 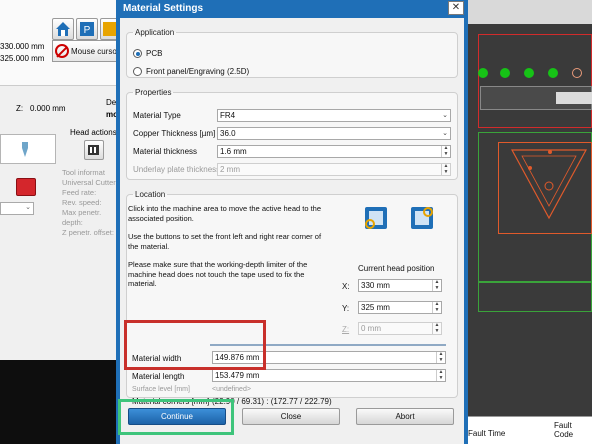 I want to click on dialog-titlebar: Material Settings ✕, so click(x=292, y=9).